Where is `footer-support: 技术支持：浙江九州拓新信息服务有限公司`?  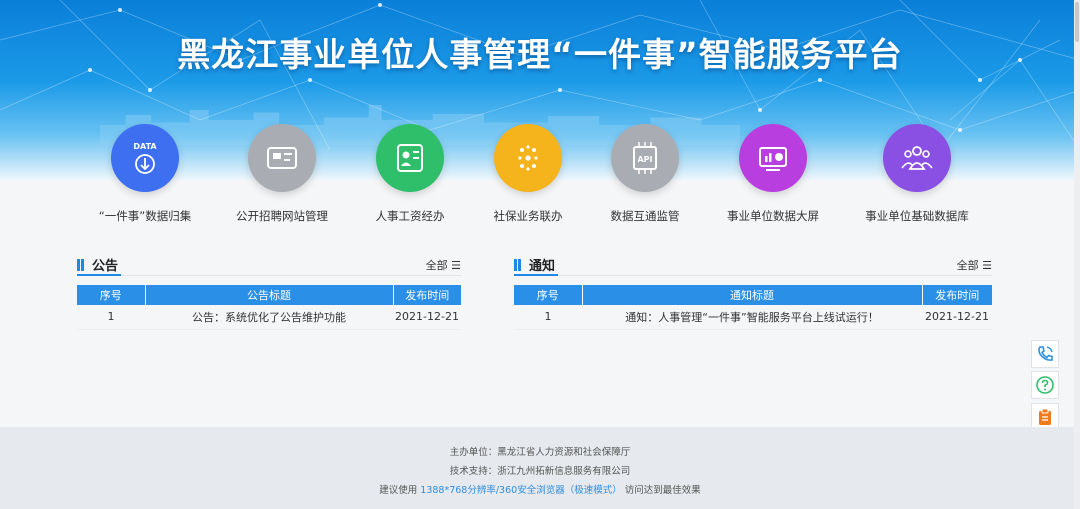 footer-support: 技术支持：浙江九州拓新信息服务有限公司 is located at coordinates (540, 471).